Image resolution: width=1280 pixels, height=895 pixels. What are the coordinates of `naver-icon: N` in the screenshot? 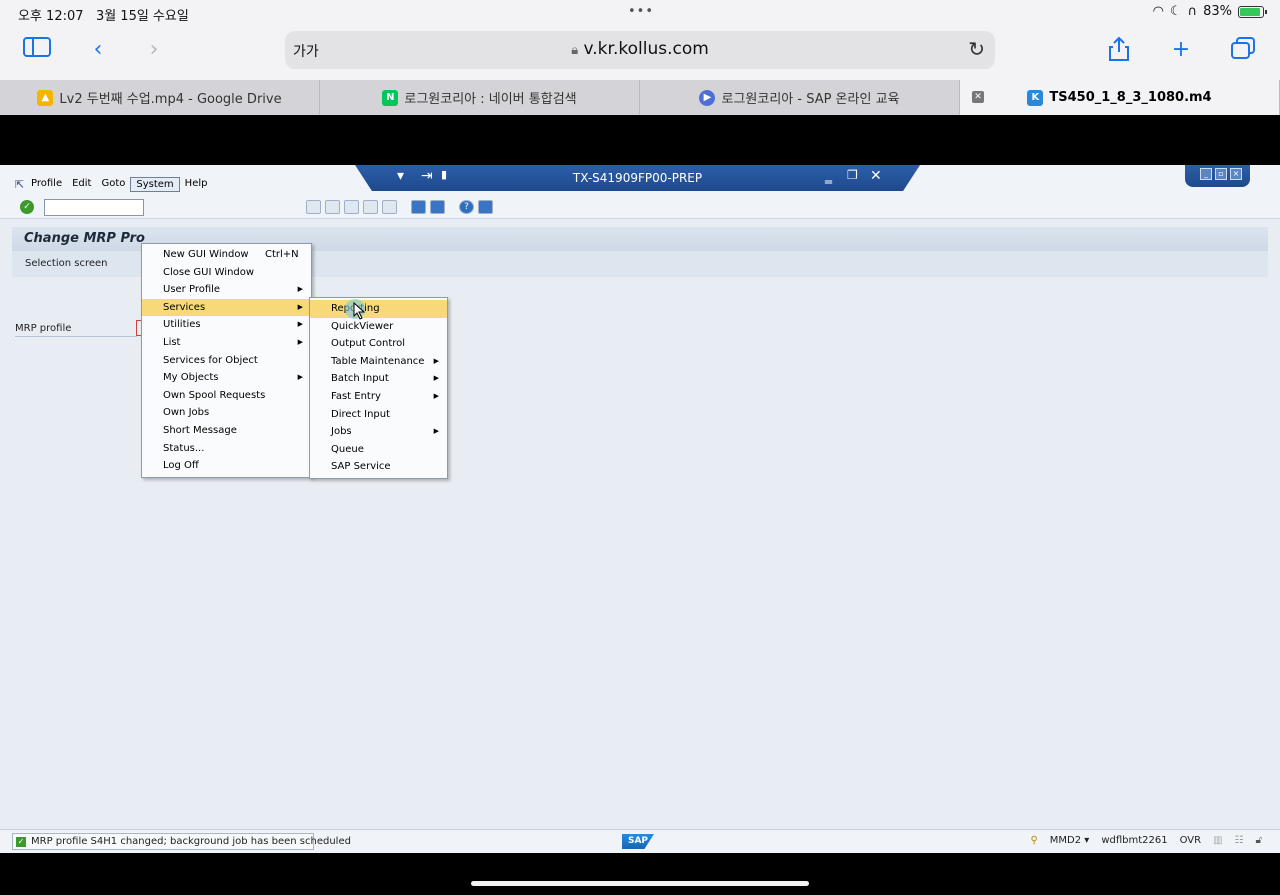 It's located at (390, 97).